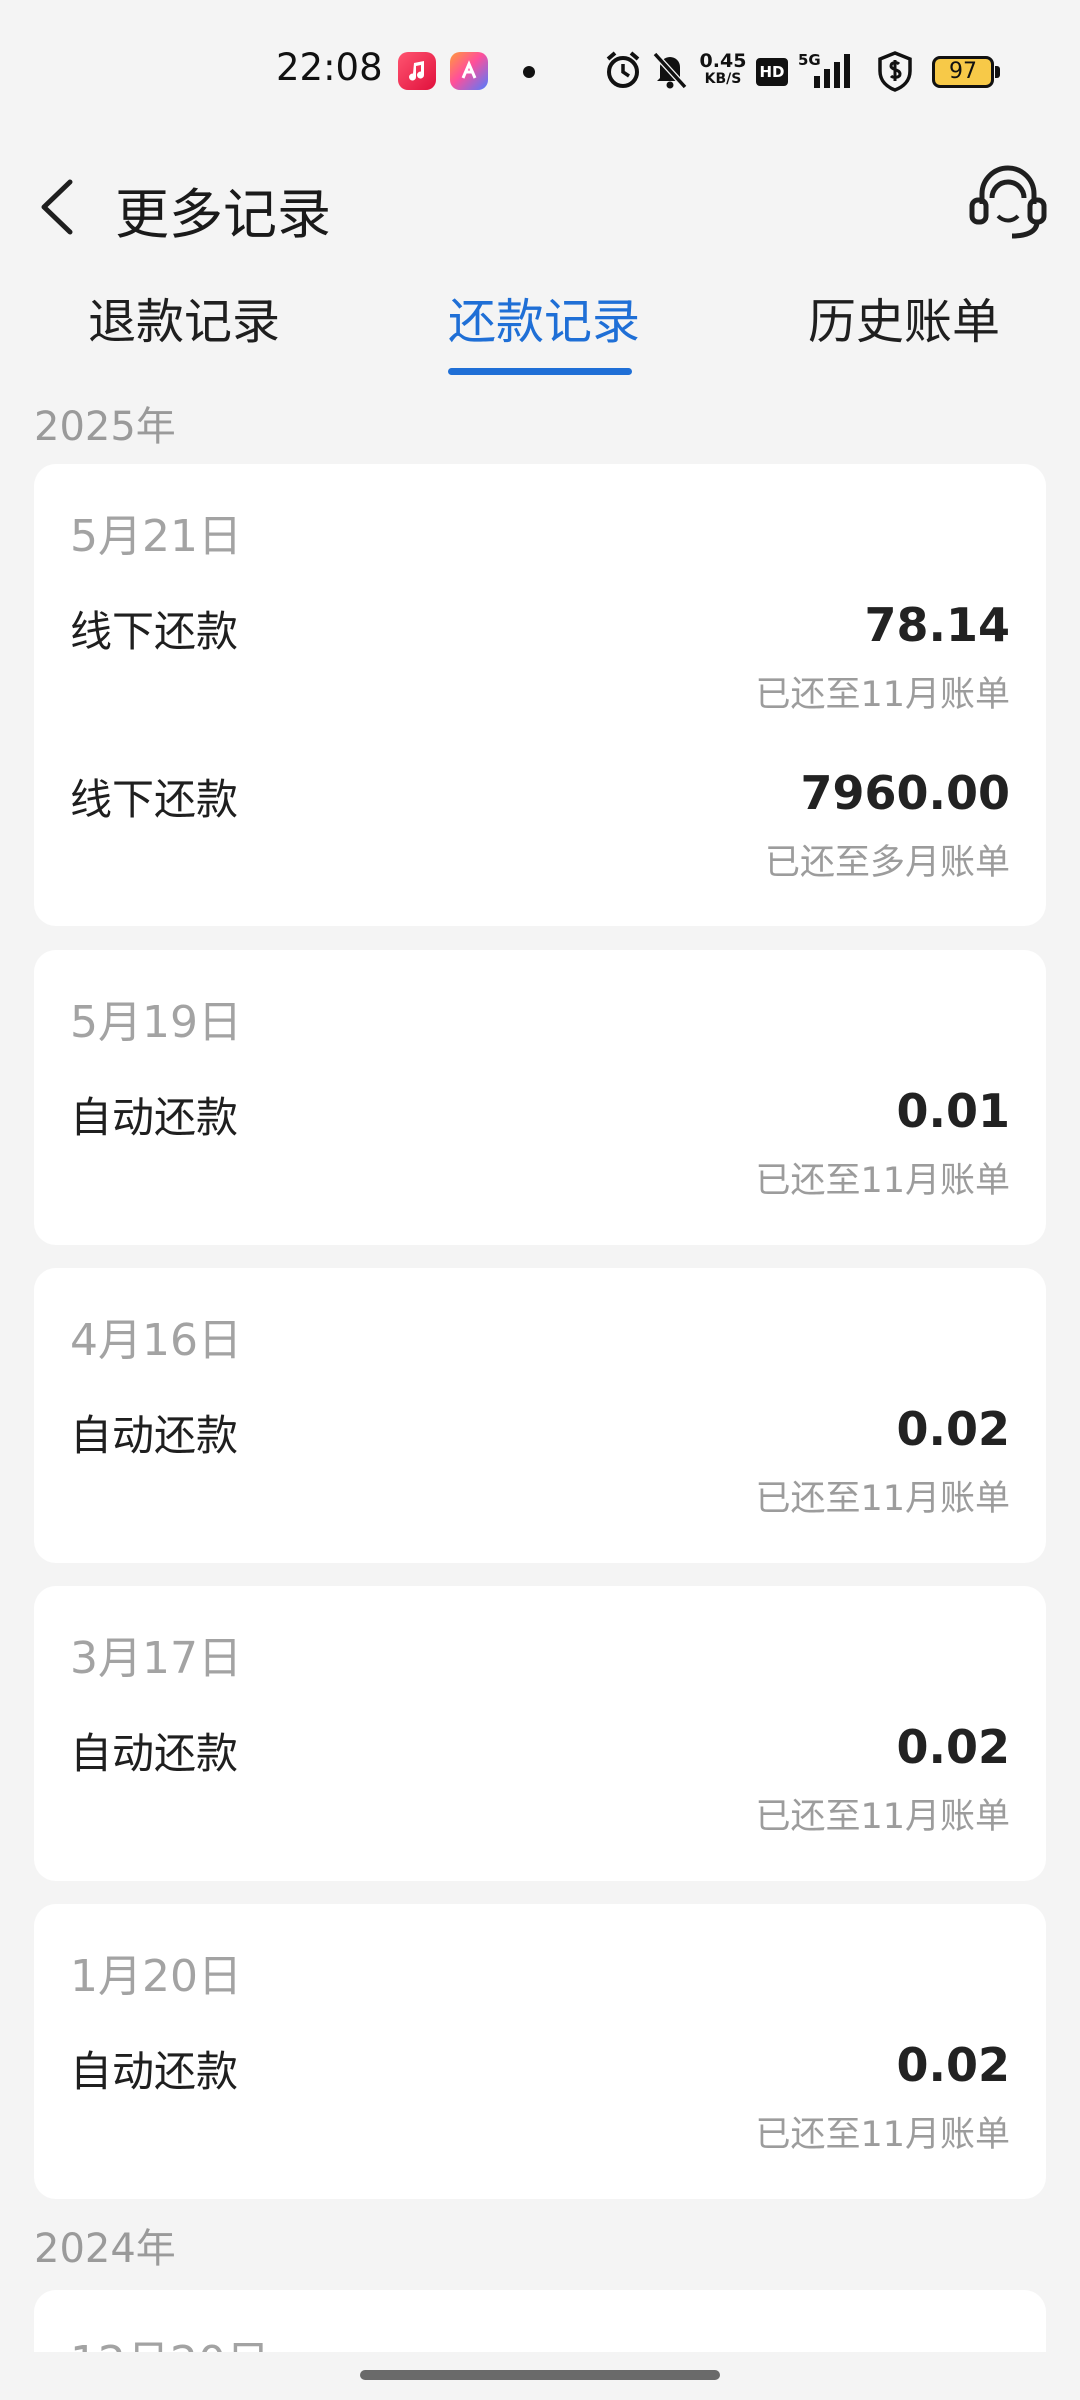  I want to click on alarm-icon, so click(623, 72).